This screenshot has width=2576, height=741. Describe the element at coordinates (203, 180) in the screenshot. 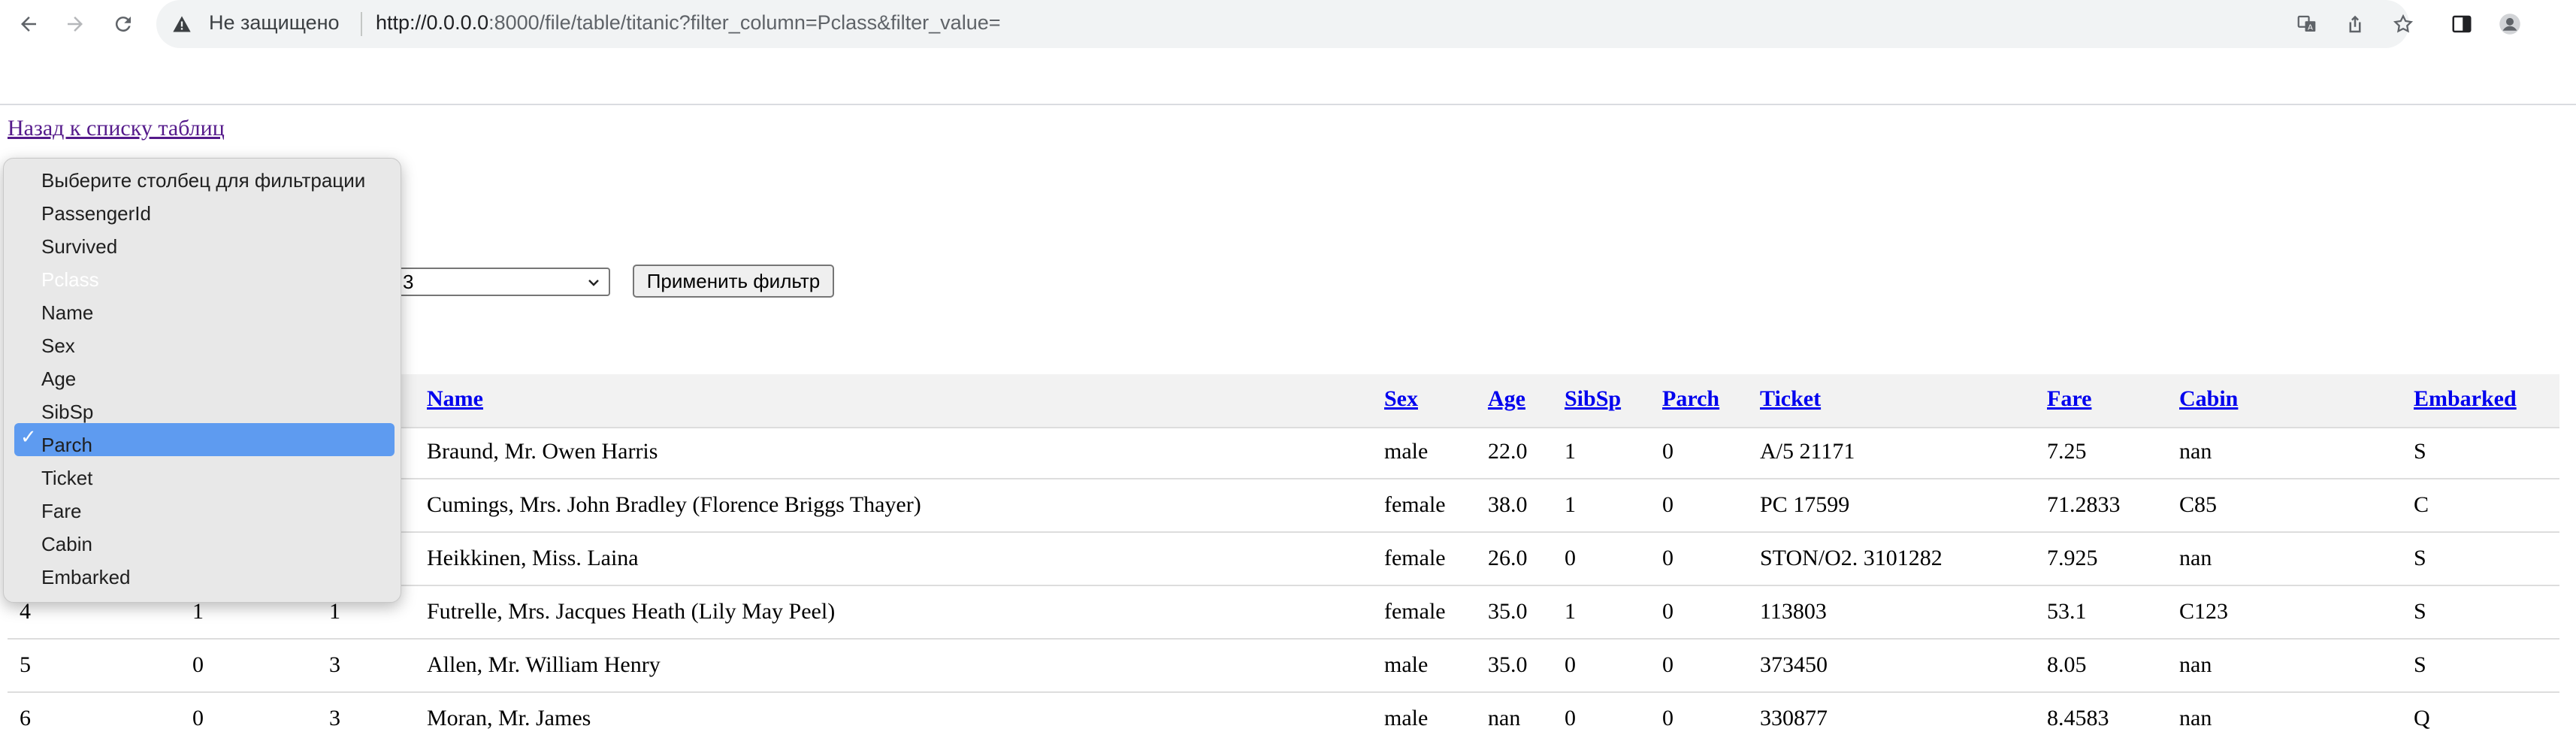

I see `option-placeholder: Выберите столбец для фильтрации` at that location.